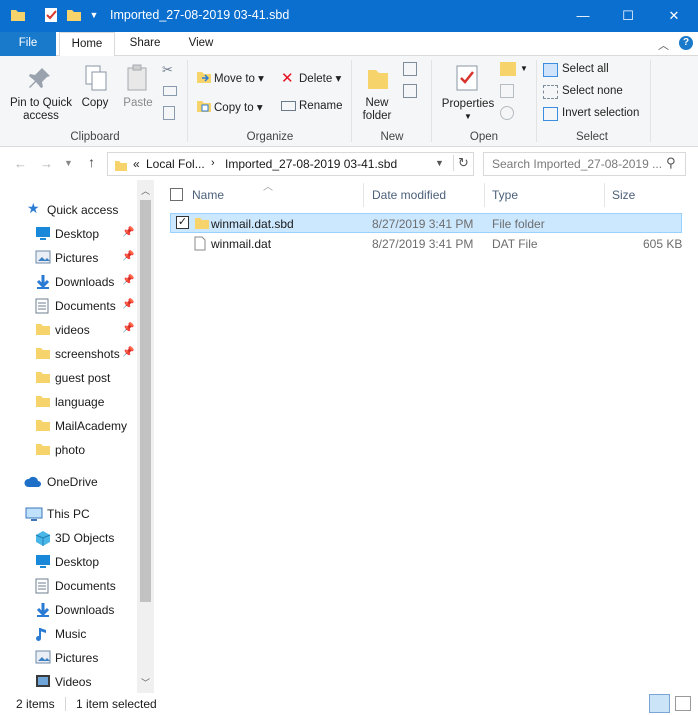  What do you see at coordinates (200, 245) in the screenshot?
I see `file-icon` at bounding box center [200, 245].